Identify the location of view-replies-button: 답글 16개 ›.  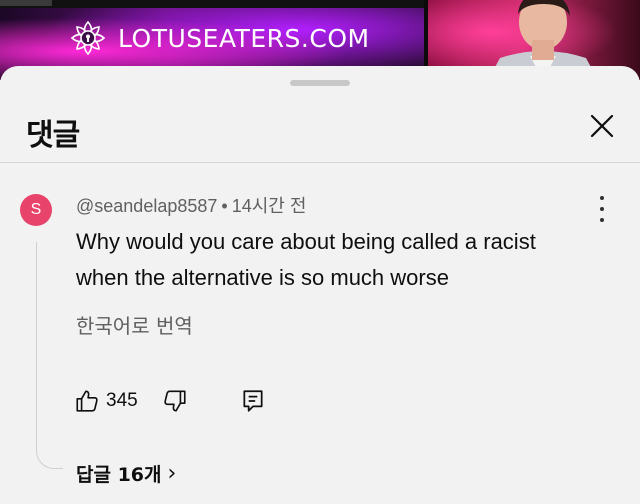
(126, 473).